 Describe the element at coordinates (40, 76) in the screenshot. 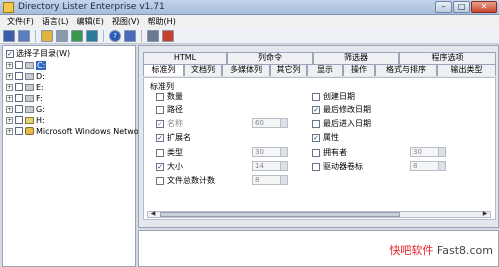

I see `tree-item-label: D:` at that location.